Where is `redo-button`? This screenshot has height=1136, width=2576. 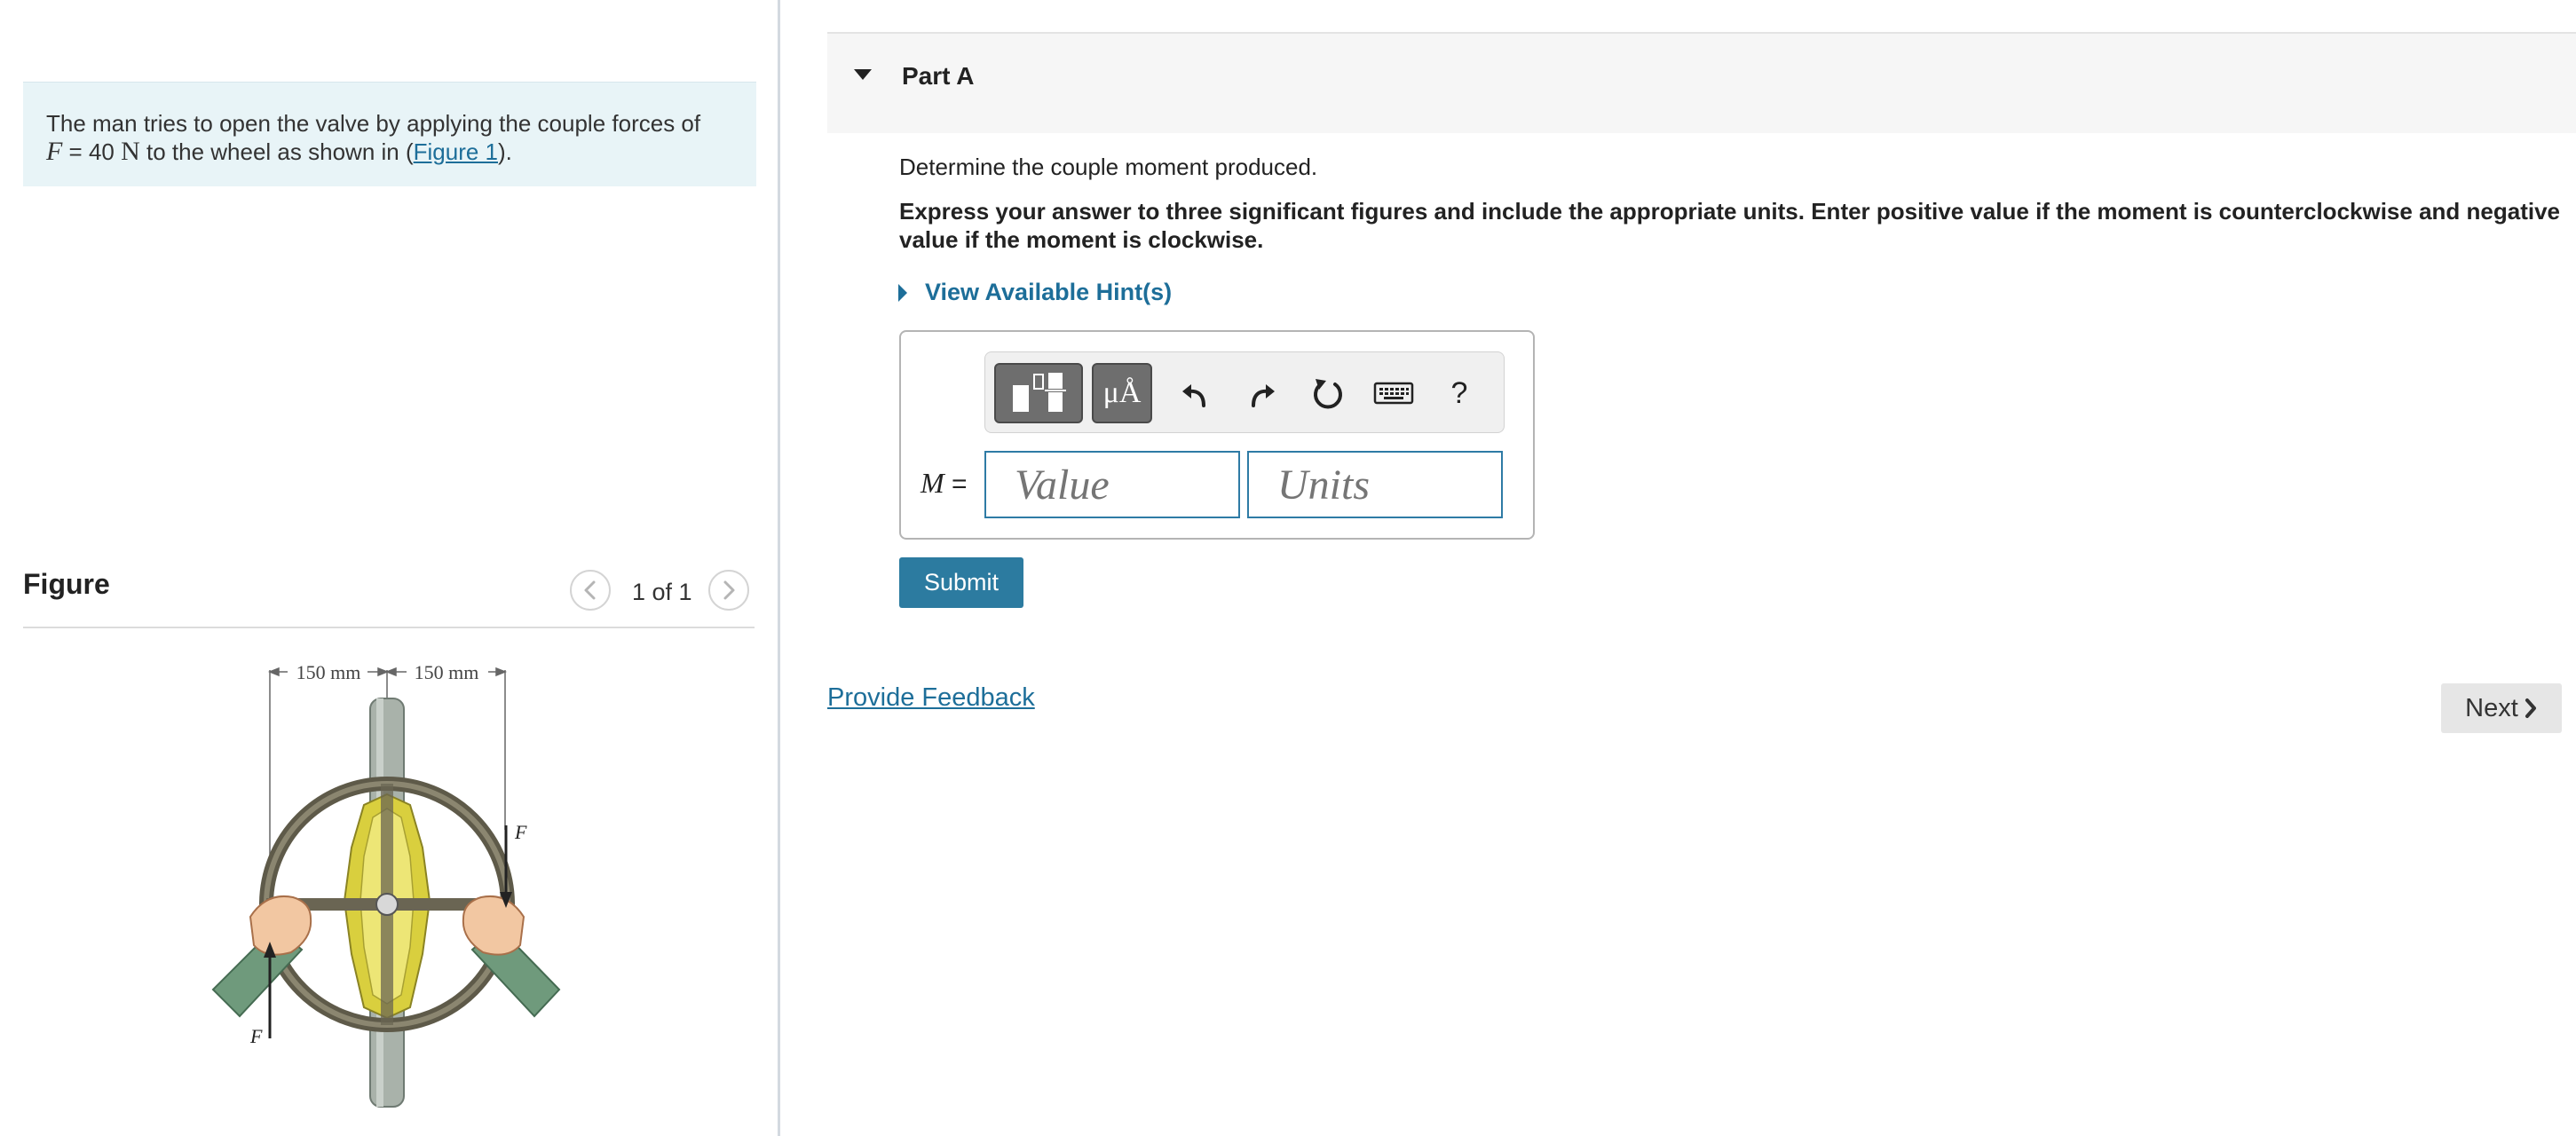
redo-button is located at coordinates (1262, 393).